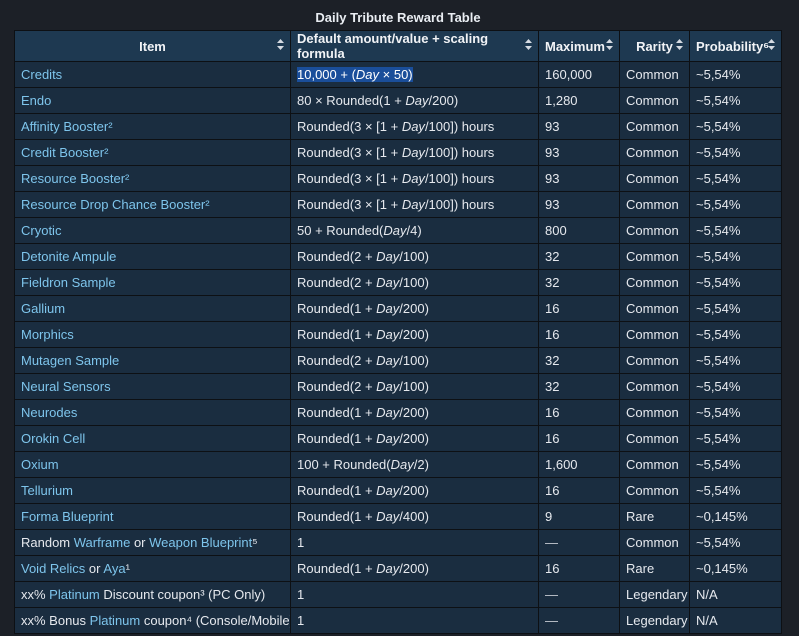 The height and width of the screenshot is (636, 799). Describe the element at coordinates (40, 464) in the screenshot. I see `item-link: Oxium` at that location.